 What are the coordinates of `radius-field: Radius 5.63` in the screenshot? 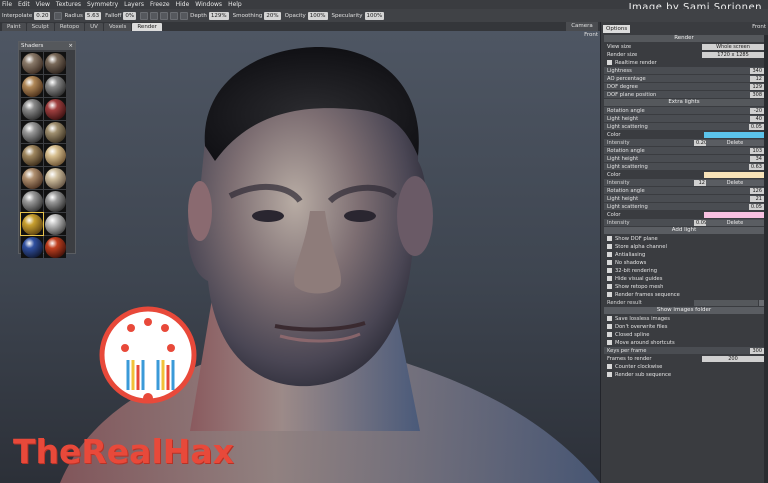 It's located at (83, 15).